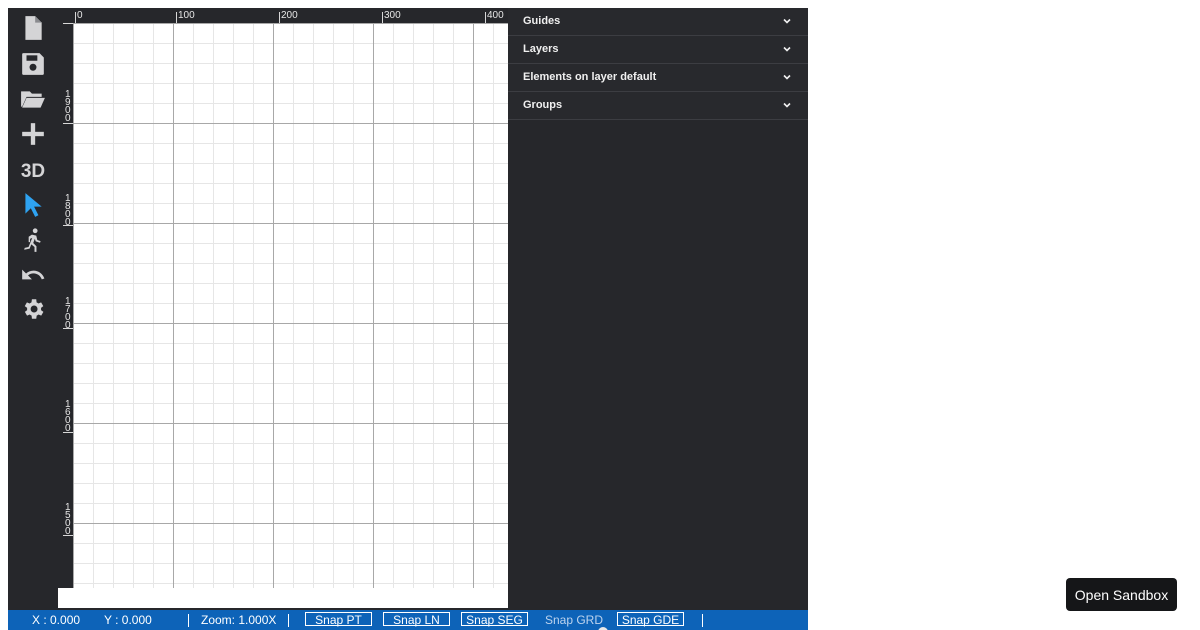 The height and width of the screenshot is (630, 1200). Describe the element at coordinates (338, 619) in the screenshot. I see `snap-point-button: Snap PT` at that location.